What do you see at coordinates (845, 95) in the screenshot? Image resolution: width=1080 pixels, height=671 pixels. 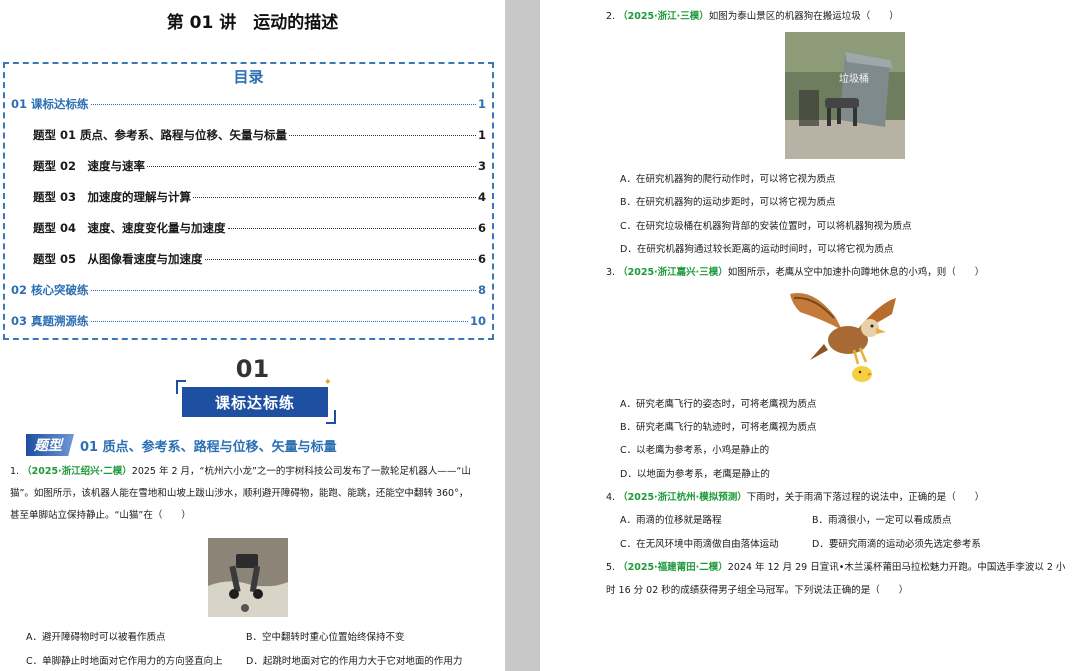 I see `robot-dog-photo: 垃圾桶` at bounding box center [845, 95].